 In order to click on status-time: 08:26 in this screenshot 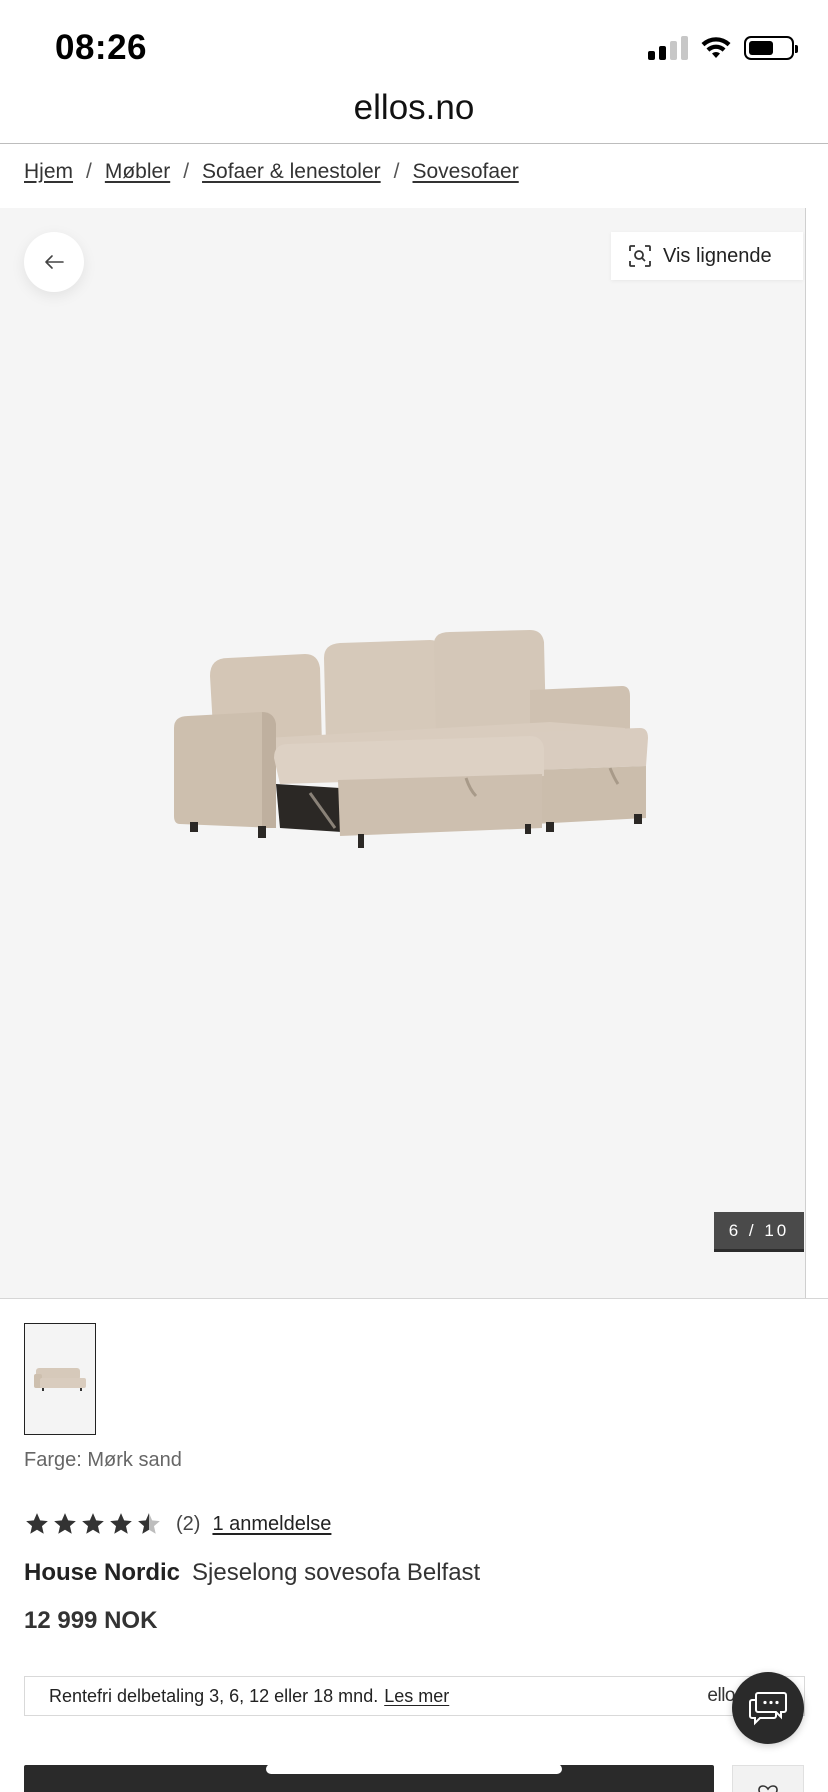, I will do `click(101, 47)`.